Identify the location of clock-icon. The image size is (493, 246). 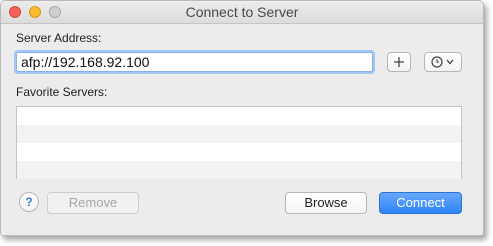
(437, 62).